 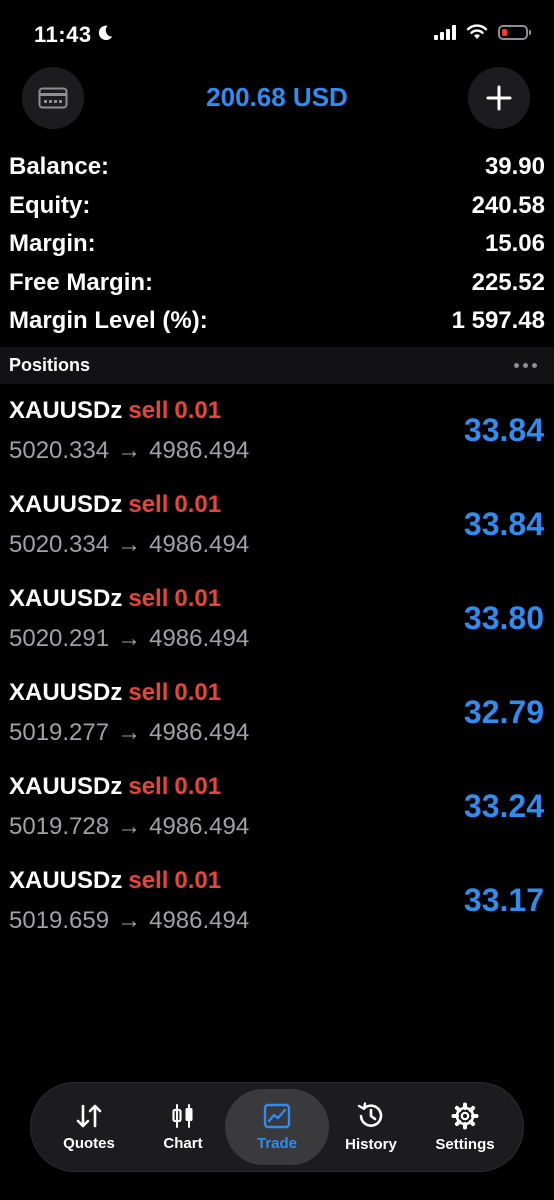 What do you see at coordinates (503, 806) in the screenshot?
I see `position-profit: 33.24` at bounding box center [503, 806].